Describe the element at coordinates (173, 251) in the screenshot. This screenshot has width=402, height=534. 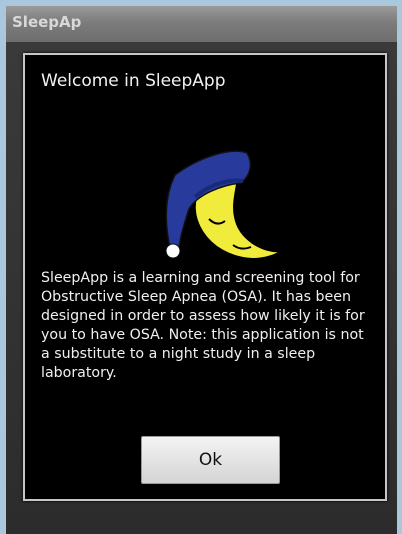
I see `nightcap-pompom` at that location.